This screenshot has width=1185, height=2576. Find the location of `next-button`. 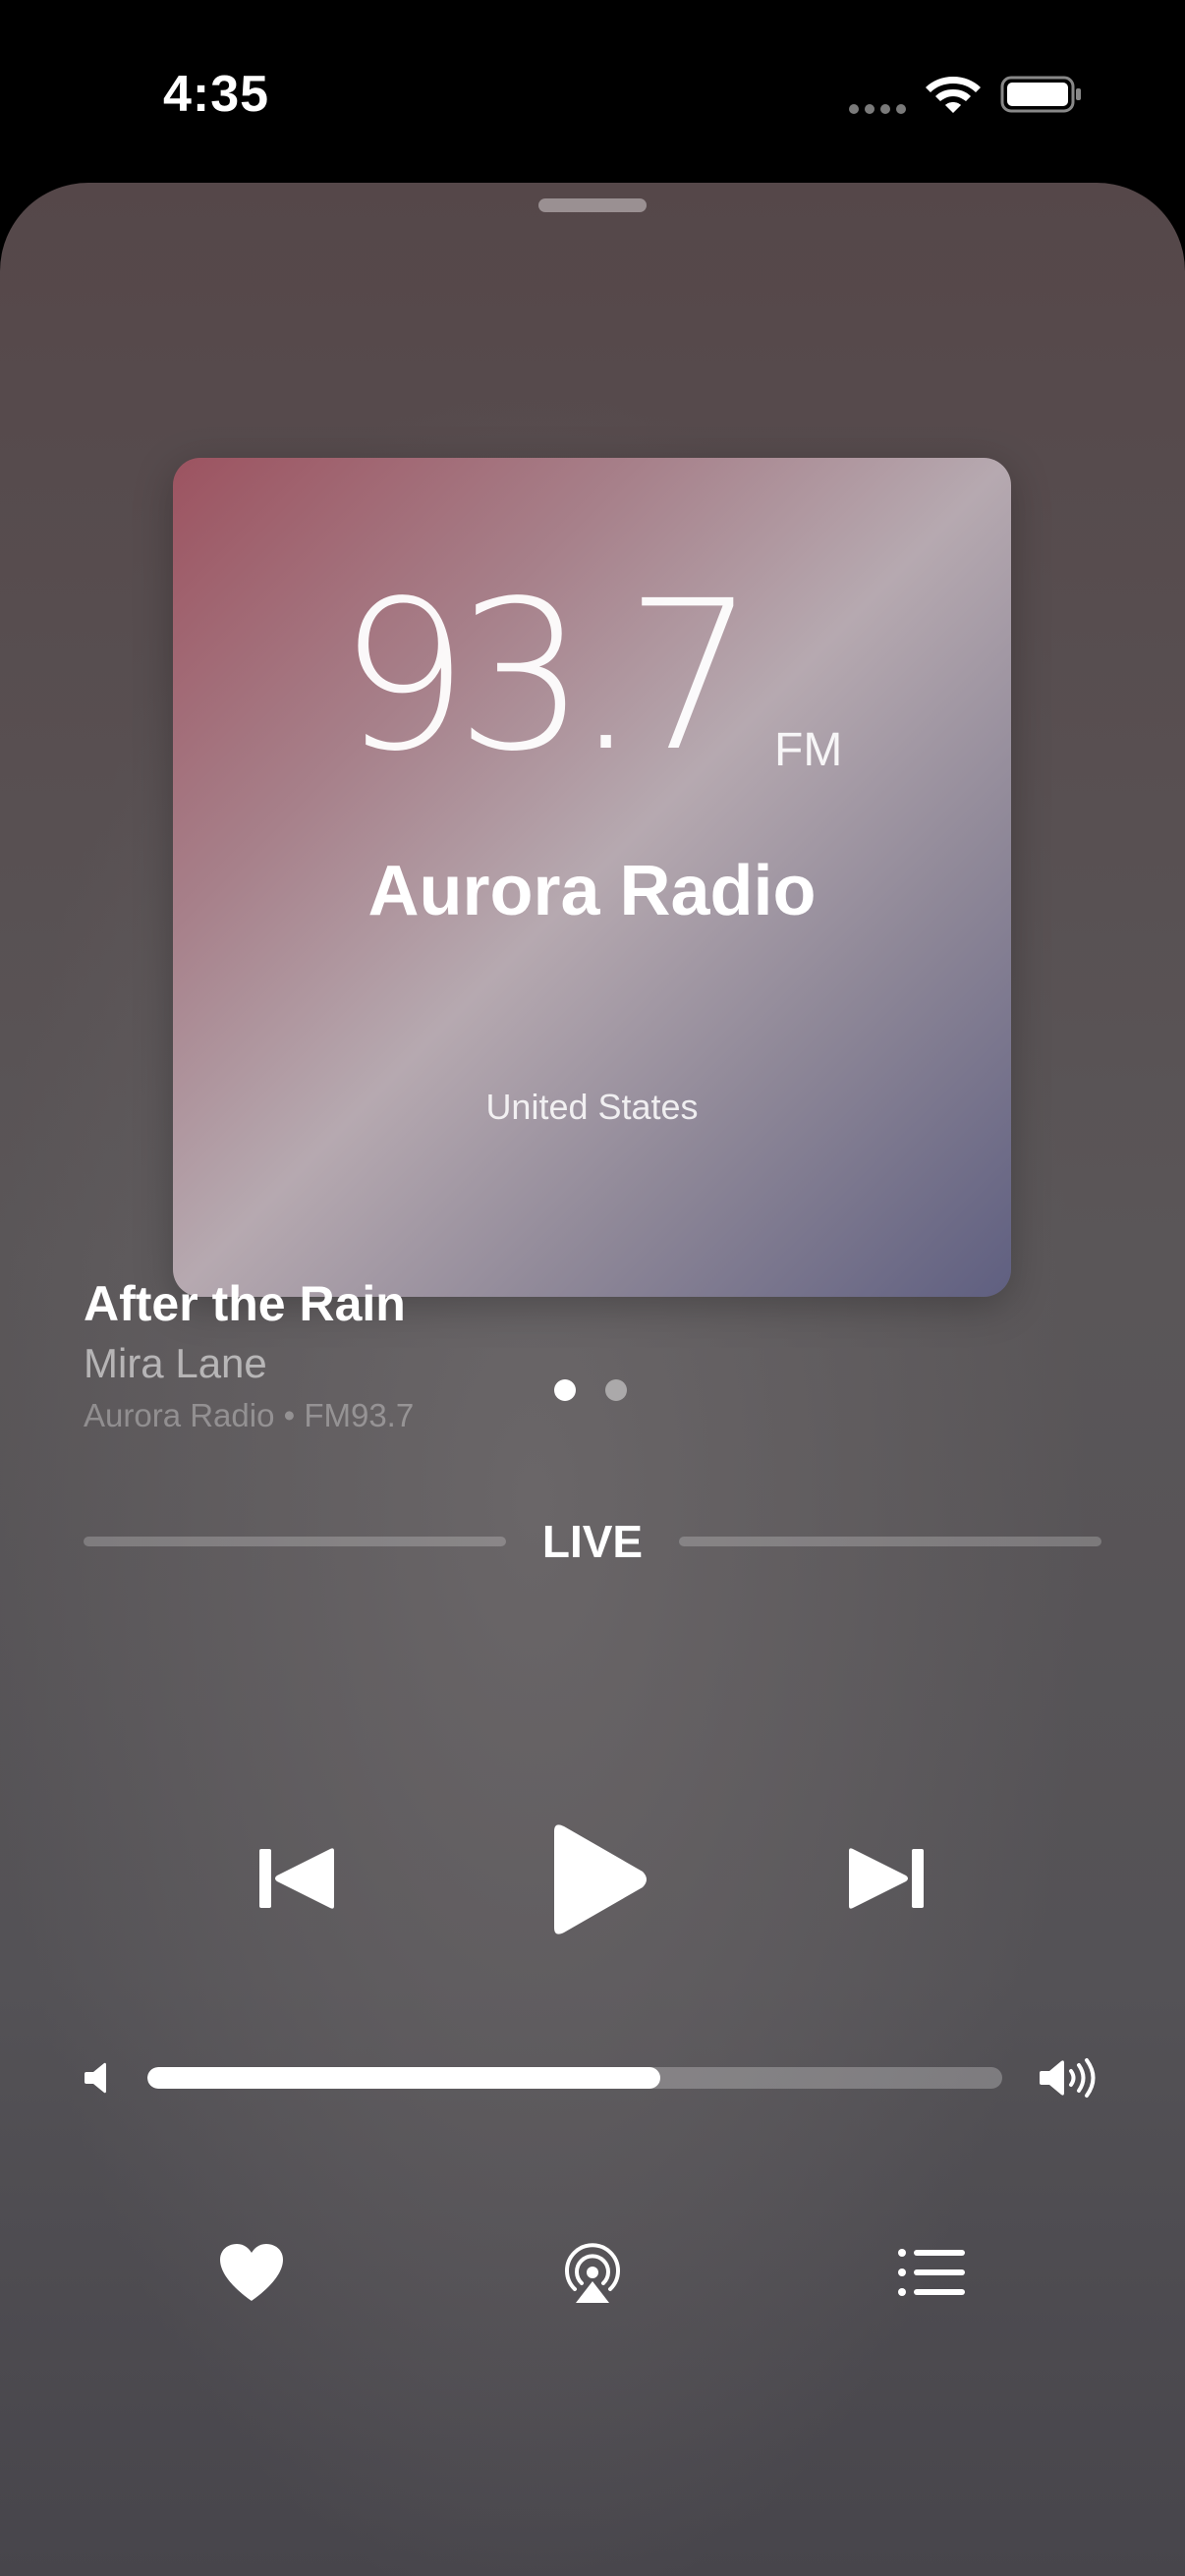

next-button is located at coordinates (887, 1878).